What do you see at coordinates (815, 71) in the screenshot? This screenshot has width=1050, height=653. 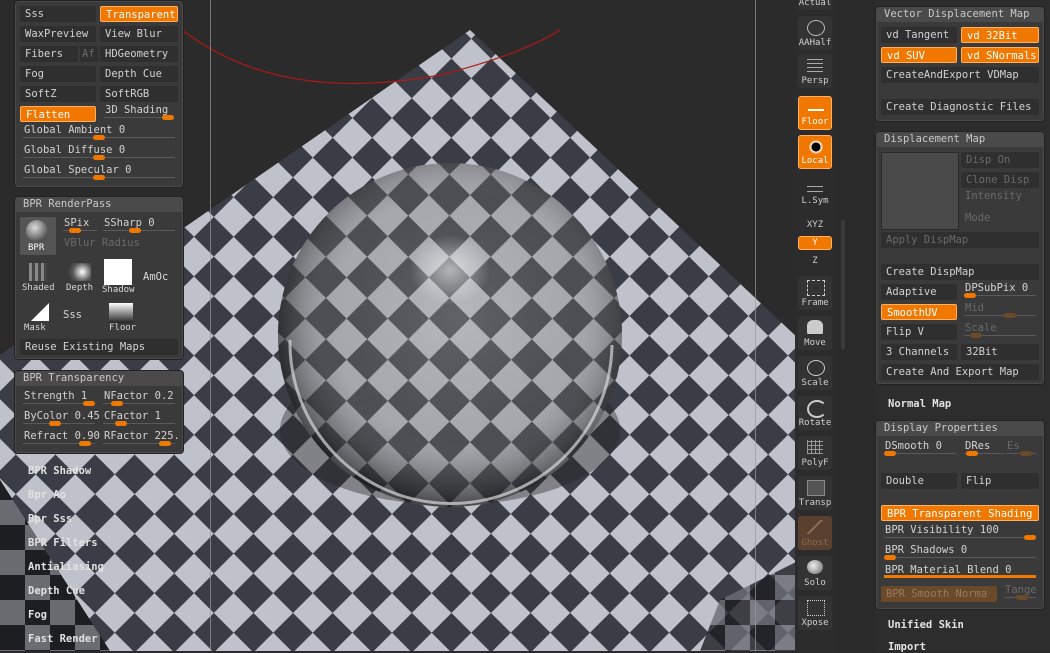 I see `persp-button: Persp` at bounding box center [815, 71].